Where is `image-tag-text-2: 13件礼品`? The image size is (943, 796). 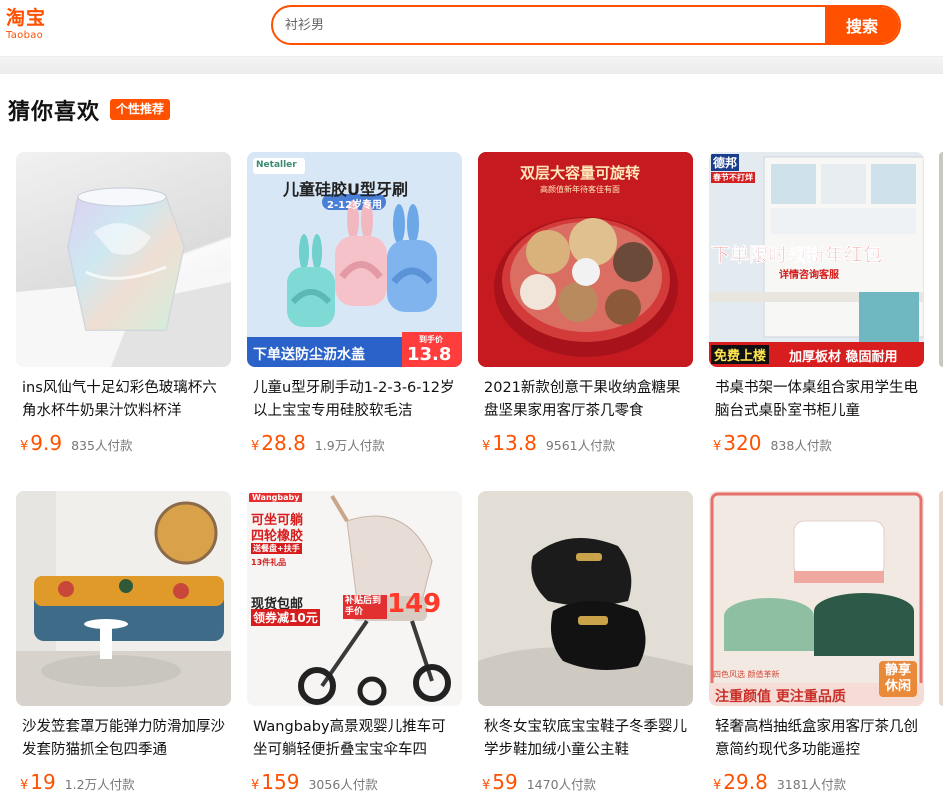 image-tag-text-2: 13件礼品 is located at coordinates (269, 562).